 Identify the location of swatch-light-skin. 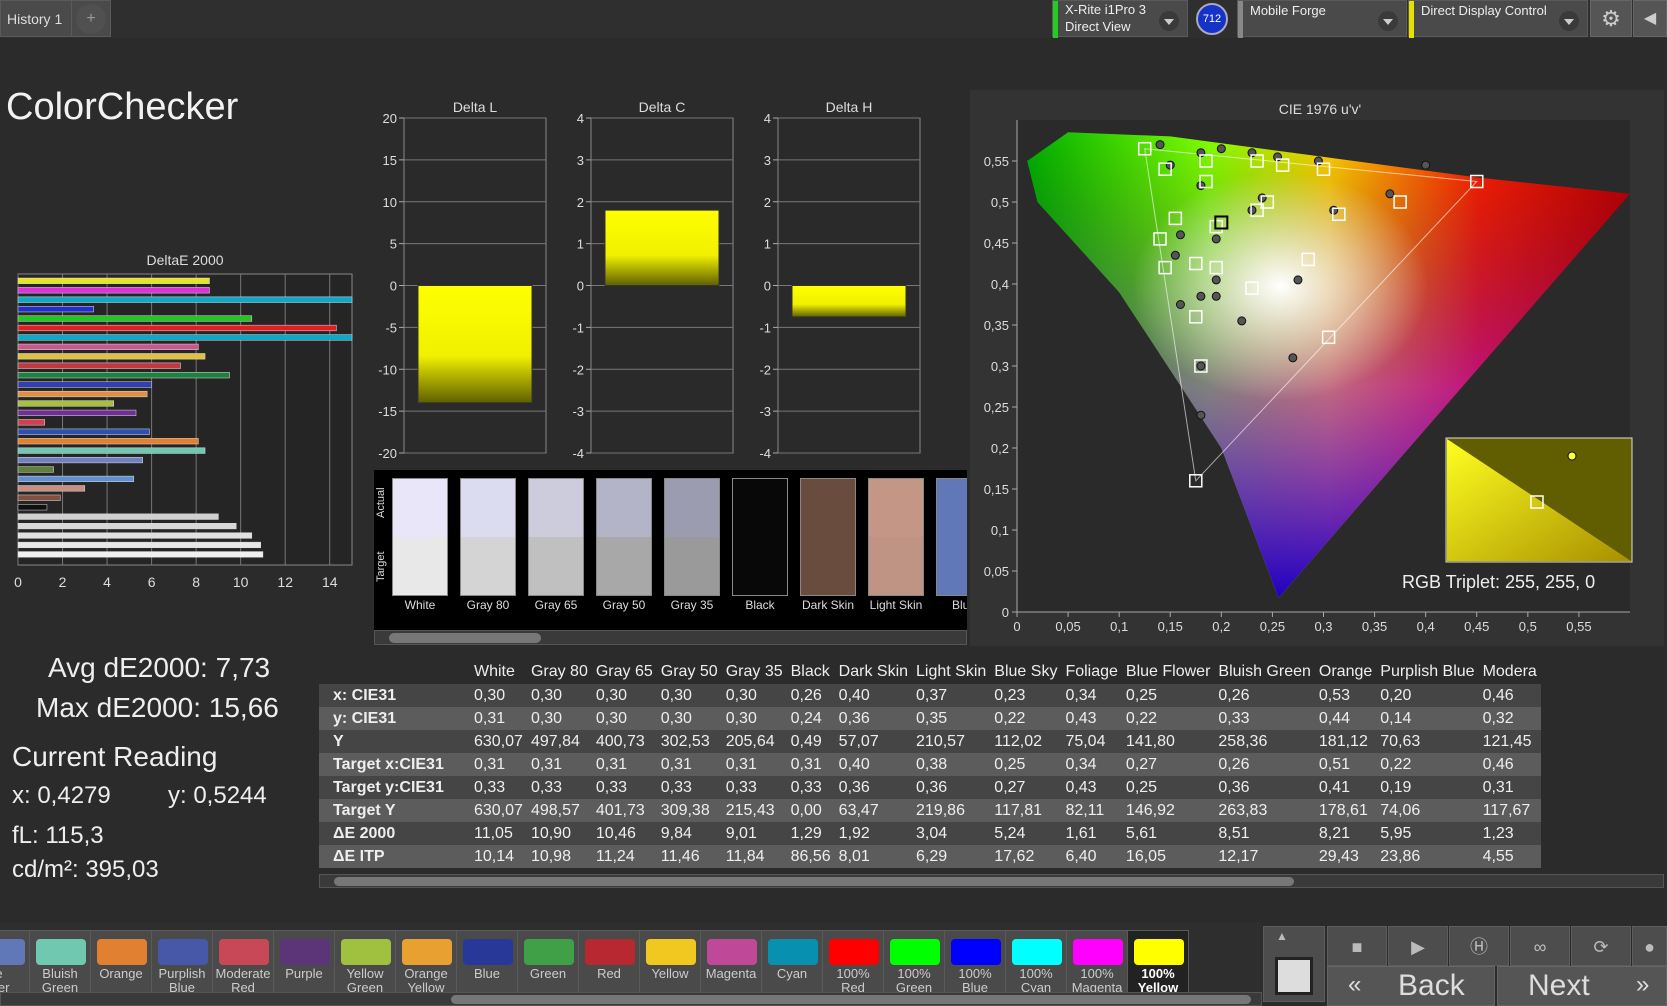
(896, 537).